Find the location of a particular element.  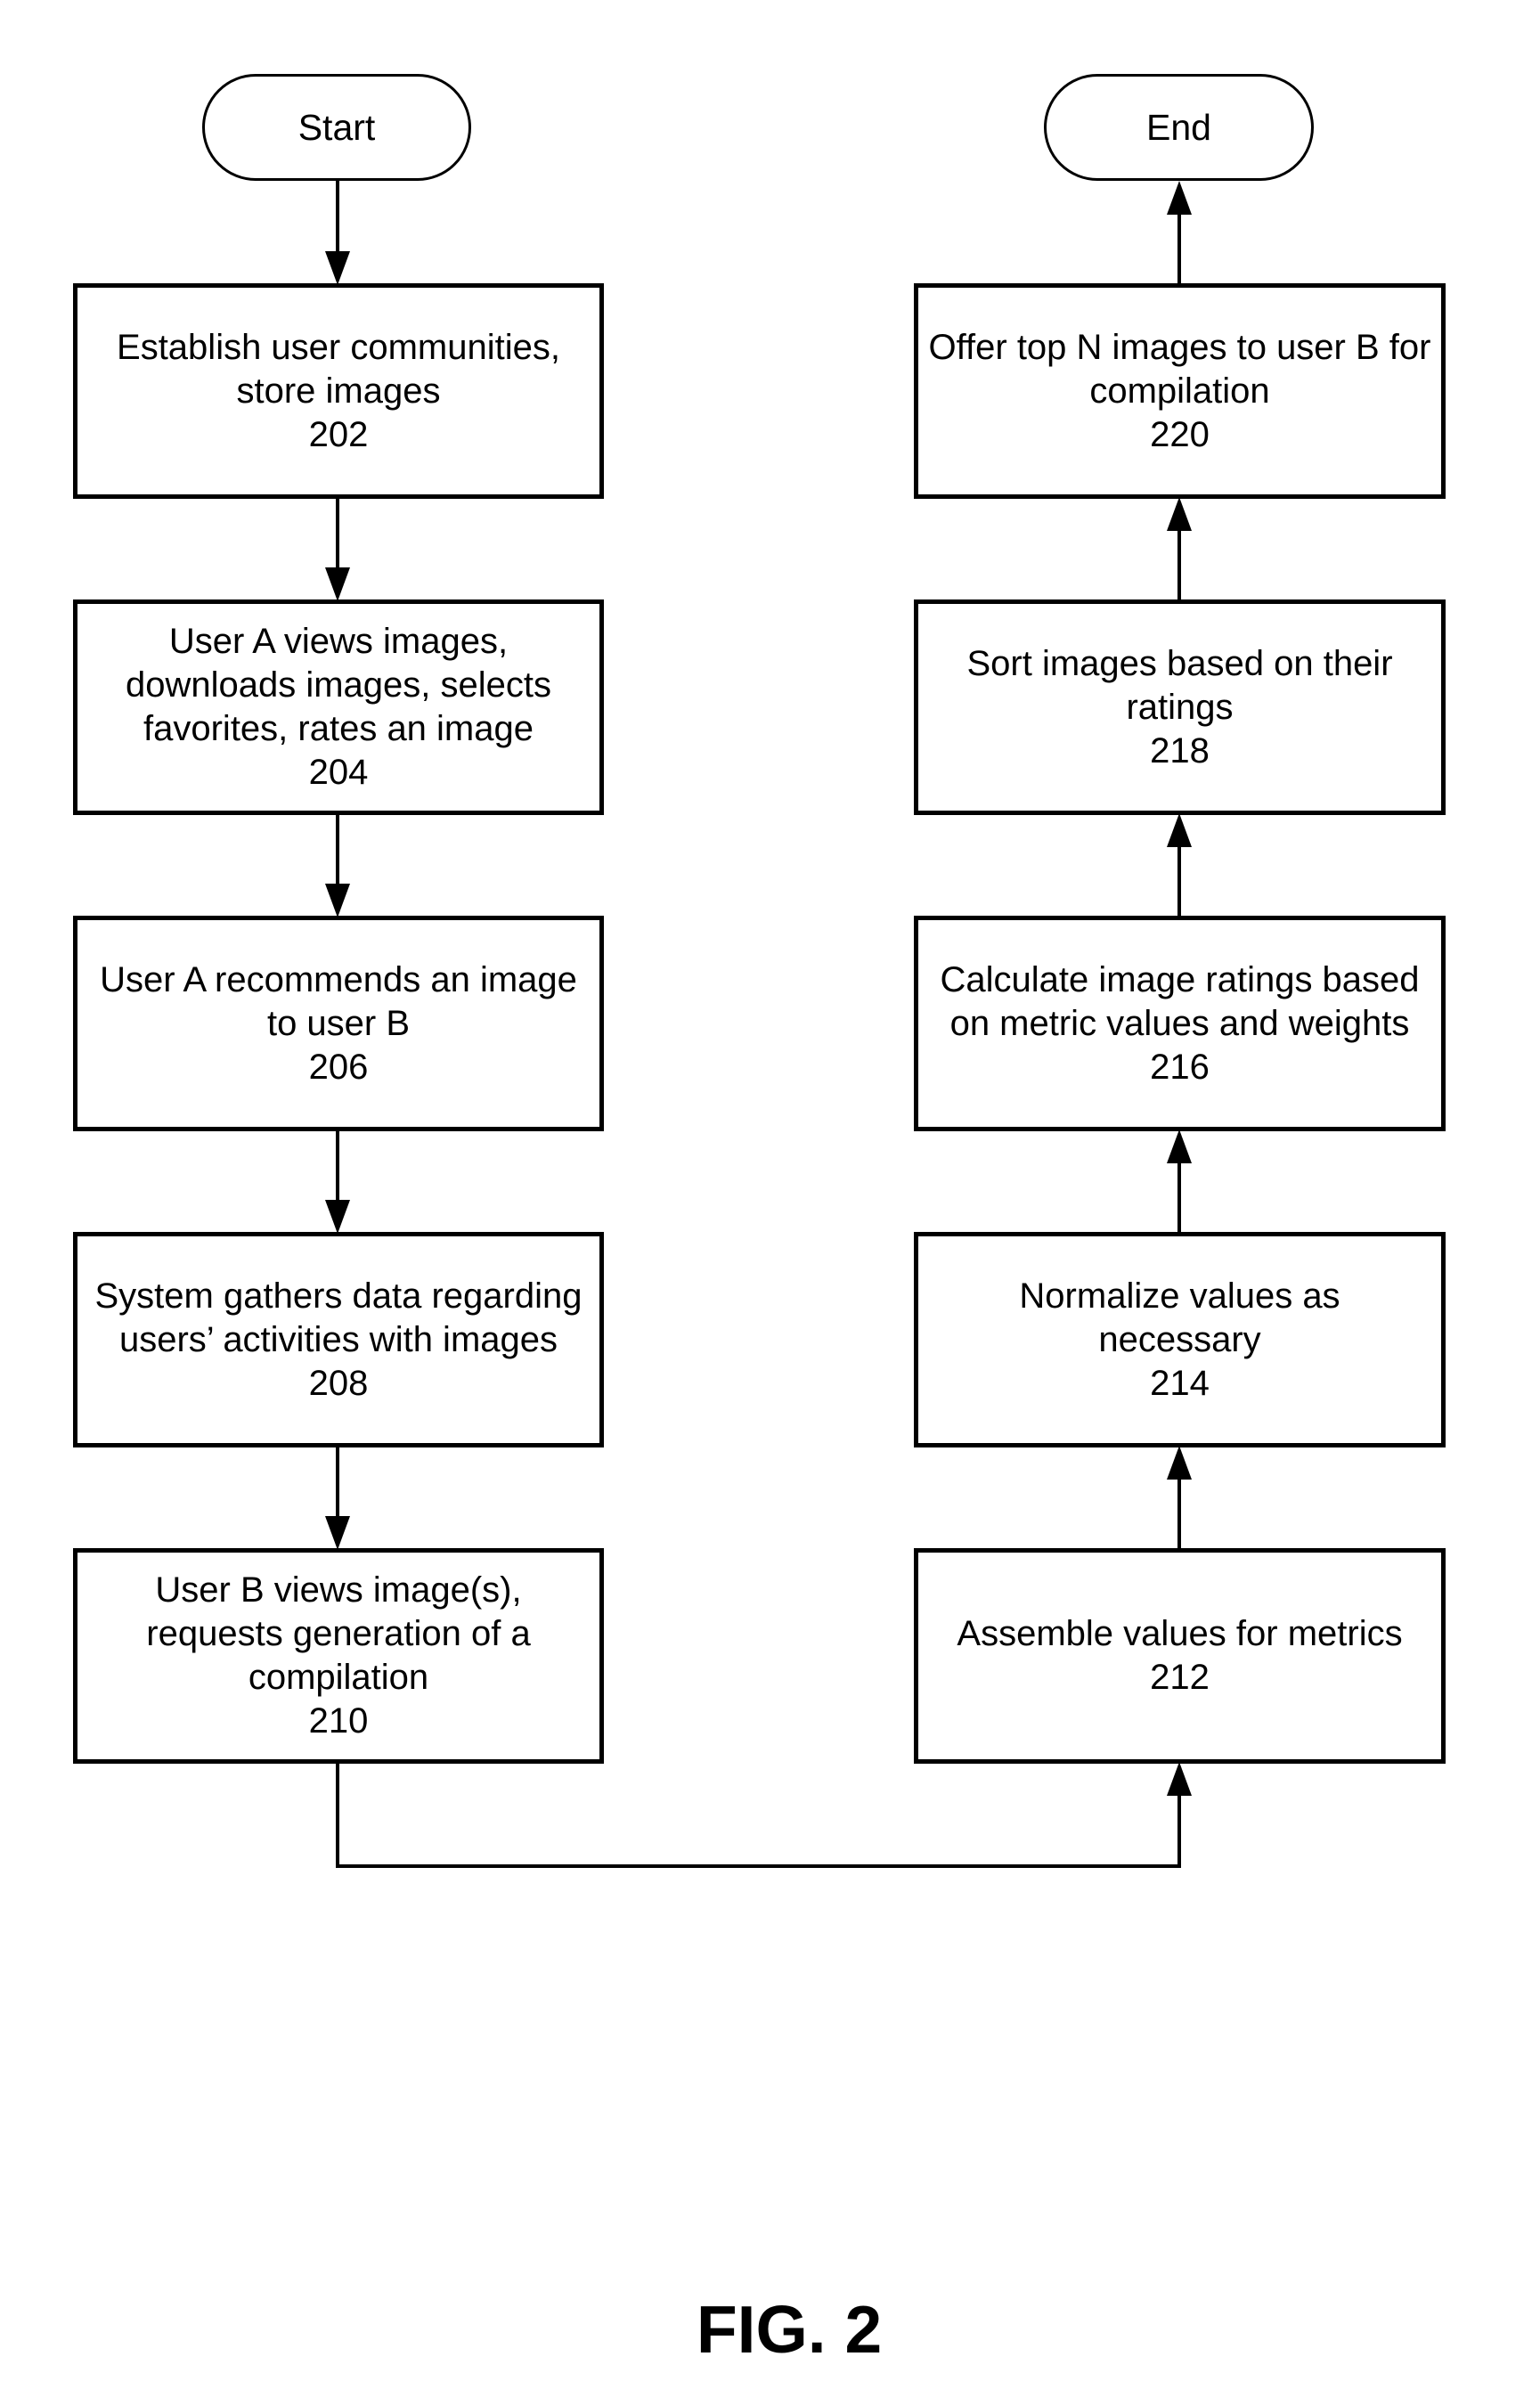

start-label: Start is located at coordinates (336, 127).